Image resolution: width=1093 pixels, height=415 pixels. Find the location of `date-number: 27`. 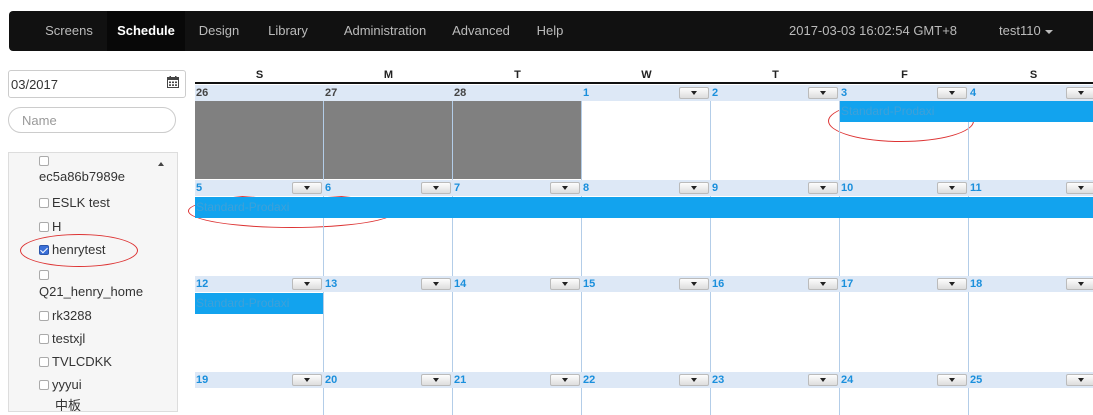

date-number: 27 is located at coordinates (330, 93).